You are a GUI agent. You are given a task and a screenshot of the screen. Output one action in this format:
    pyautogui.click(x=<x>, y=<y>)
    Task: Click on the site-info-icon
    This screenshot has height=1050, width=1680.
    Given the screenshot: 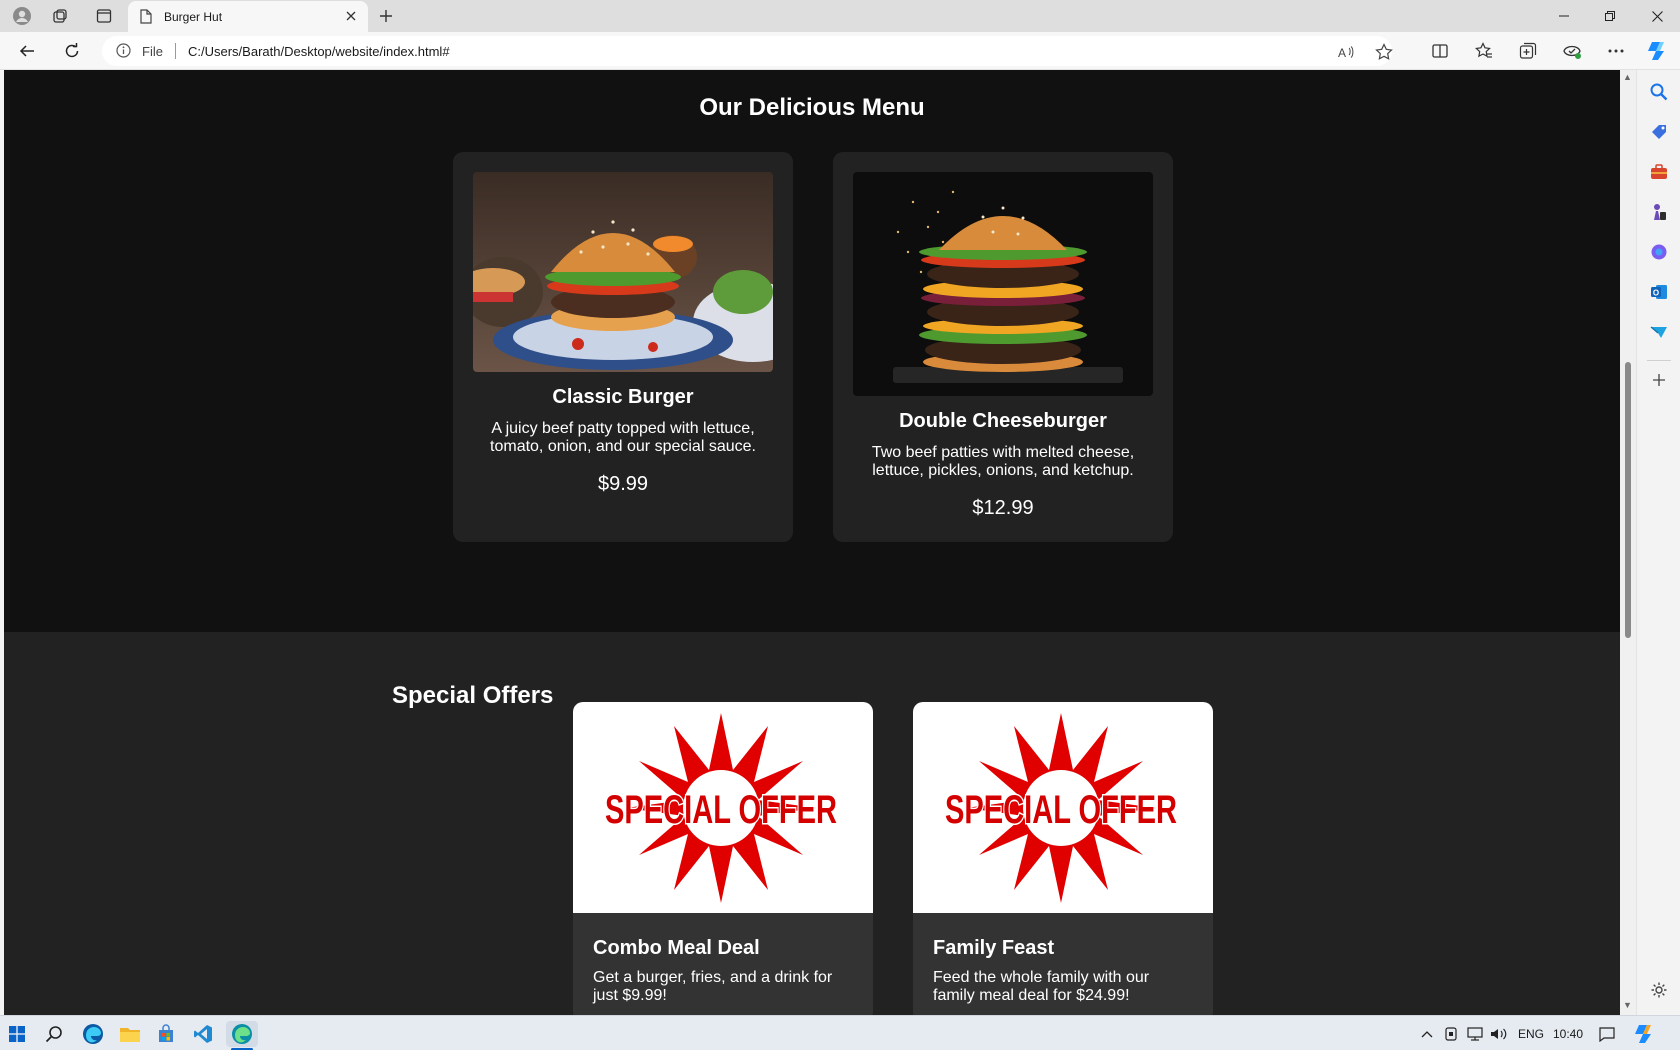 What is the action you would take?
    pyautogui.click(x=123, y=53)
    